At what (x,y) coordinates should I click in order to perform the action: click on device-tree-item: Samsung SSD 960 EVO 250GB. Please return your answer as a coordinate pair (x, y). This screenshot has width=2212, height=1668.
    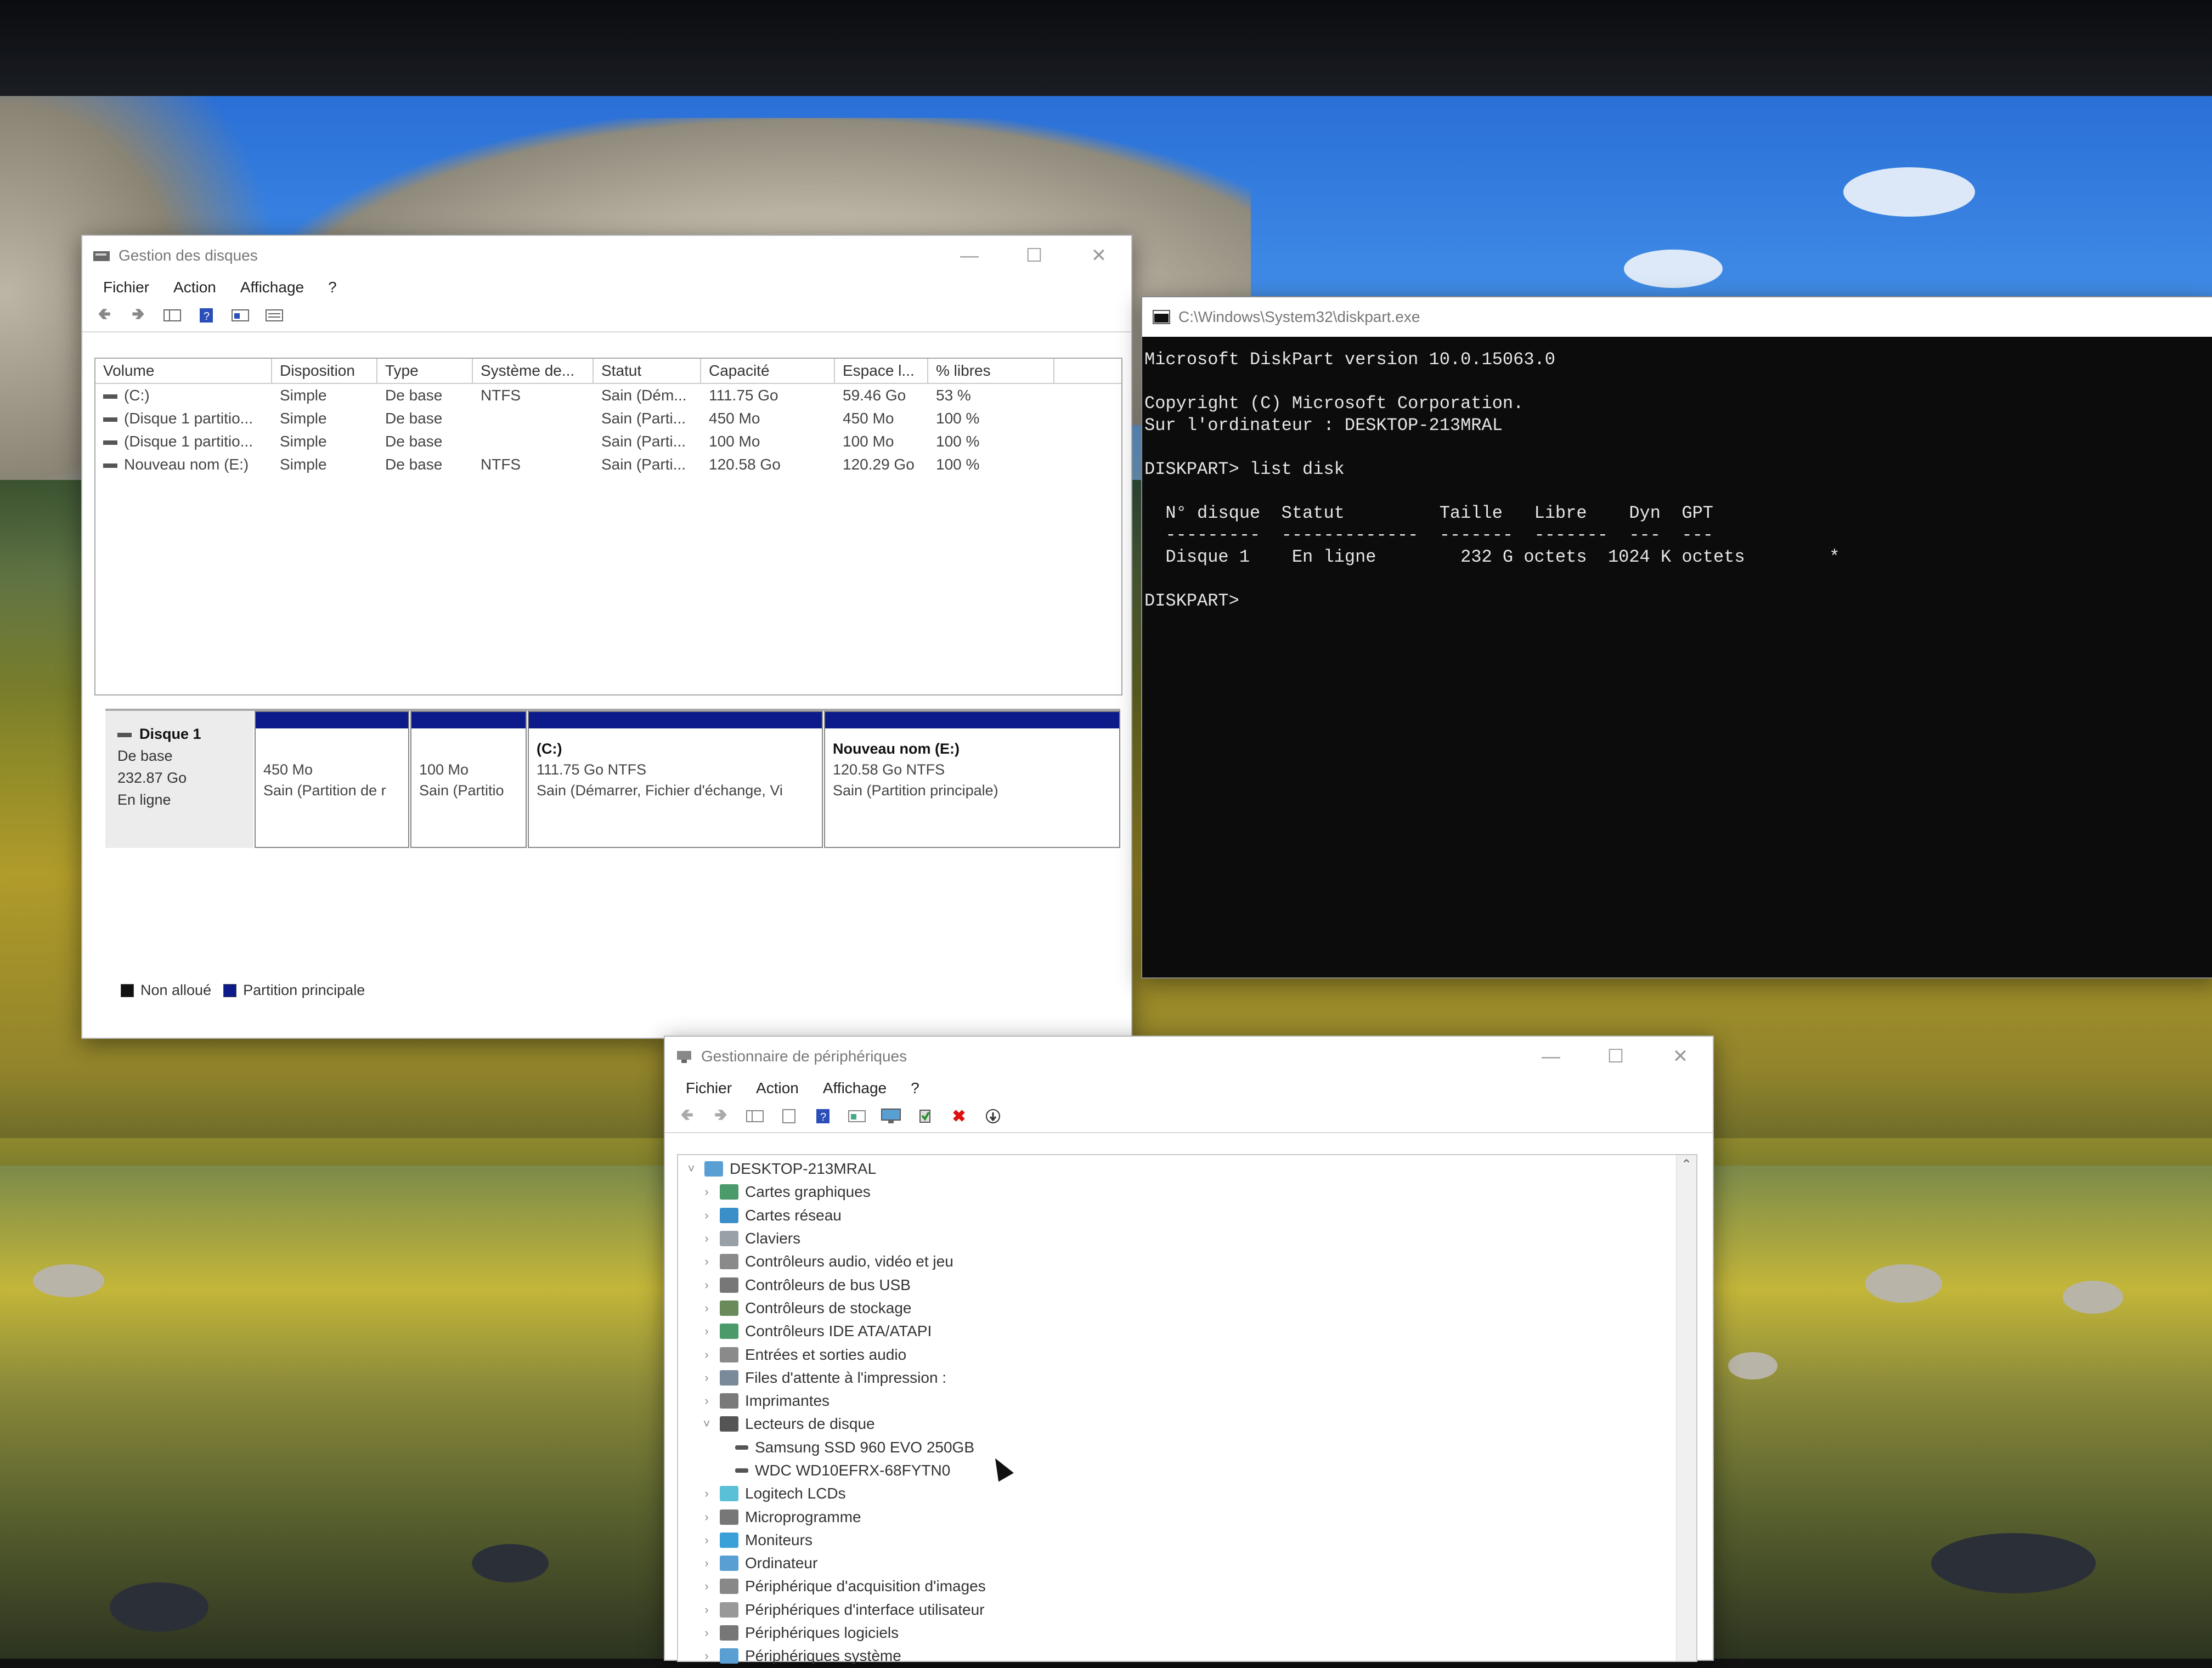
    Looking at the image, I should click on (1187, 1447).